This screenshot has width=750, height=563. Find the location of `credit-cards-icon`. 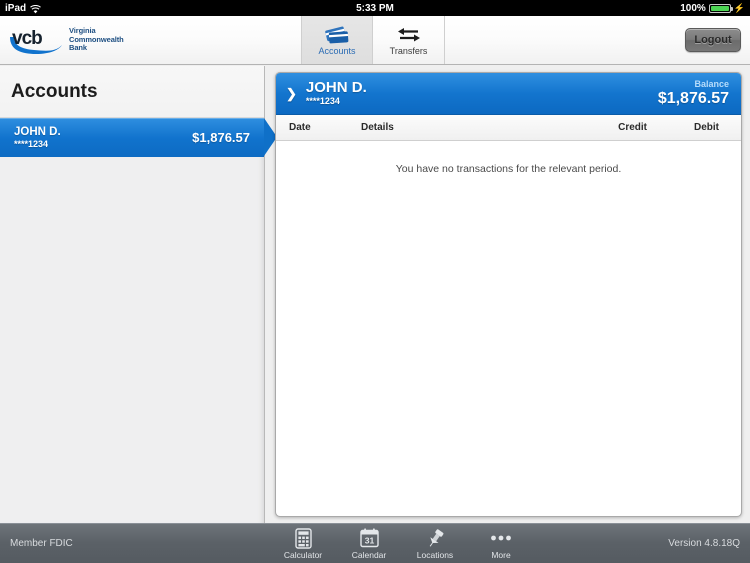

credit-cards-icon is located at coordinates (337, 34).